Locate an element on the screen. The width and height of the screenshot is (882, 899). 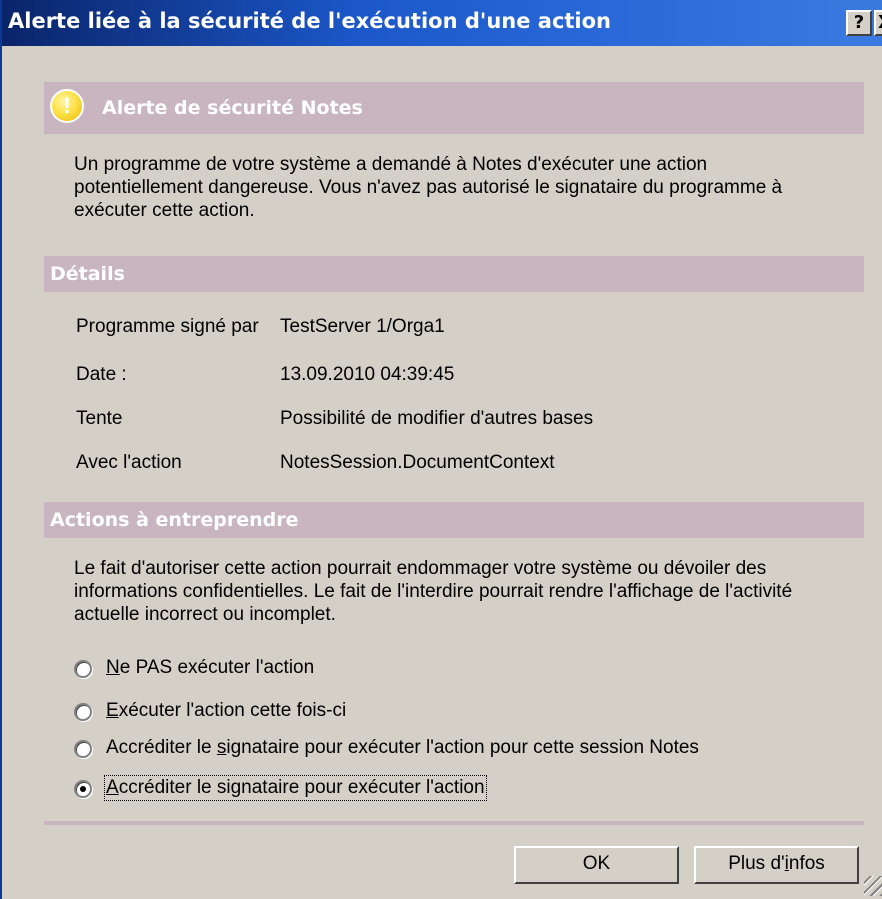
radio-label-execute-once: Exécuter l'action cette fois-ci is located at coordinates (226, 711).